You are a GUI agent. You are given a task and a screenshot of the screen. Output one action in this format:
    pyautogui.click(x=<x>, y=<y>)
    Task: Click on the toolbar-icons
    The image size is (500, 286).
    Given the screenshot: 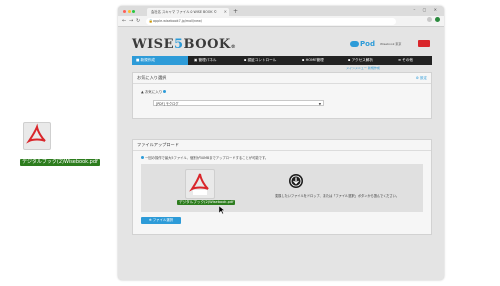 What is the action you would take?
    pyautogui.click(x=432, y=20)
    